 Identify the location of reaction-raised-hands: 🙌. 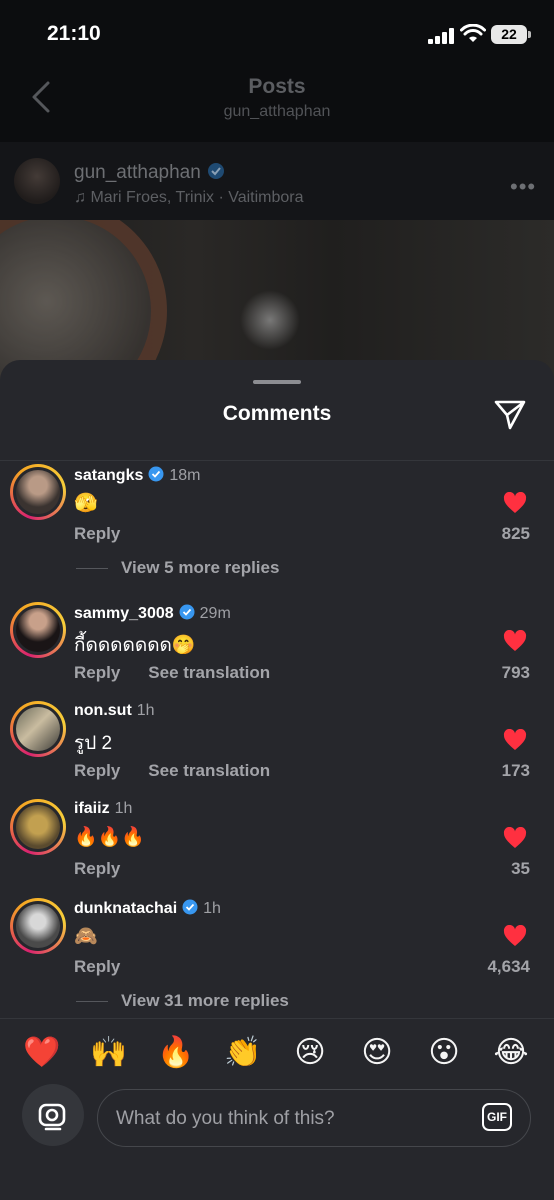
(109, 1052).